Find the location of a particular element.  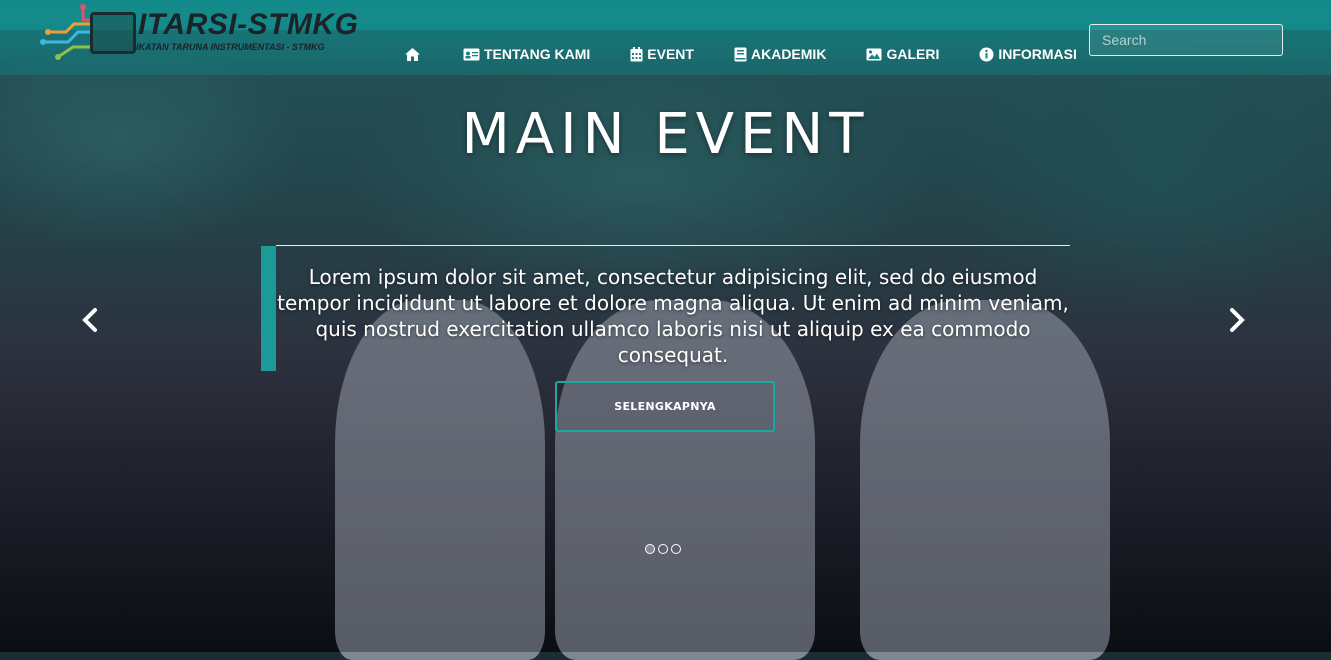

home-icon is located at coordinates (412, 54).